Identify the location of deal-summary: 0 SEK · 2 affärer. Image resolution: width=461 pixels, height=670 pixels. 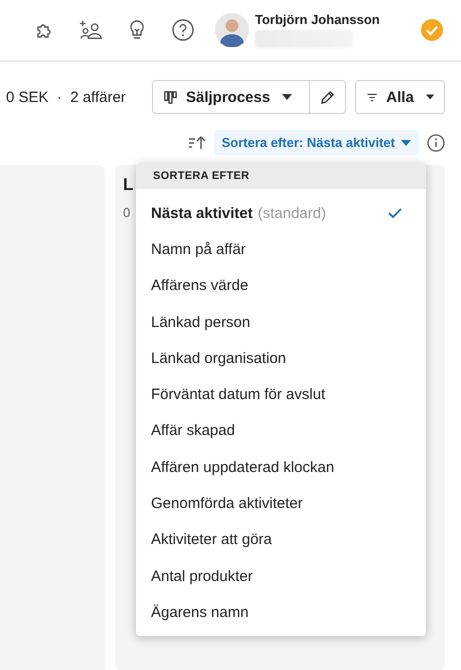
(66, 97).